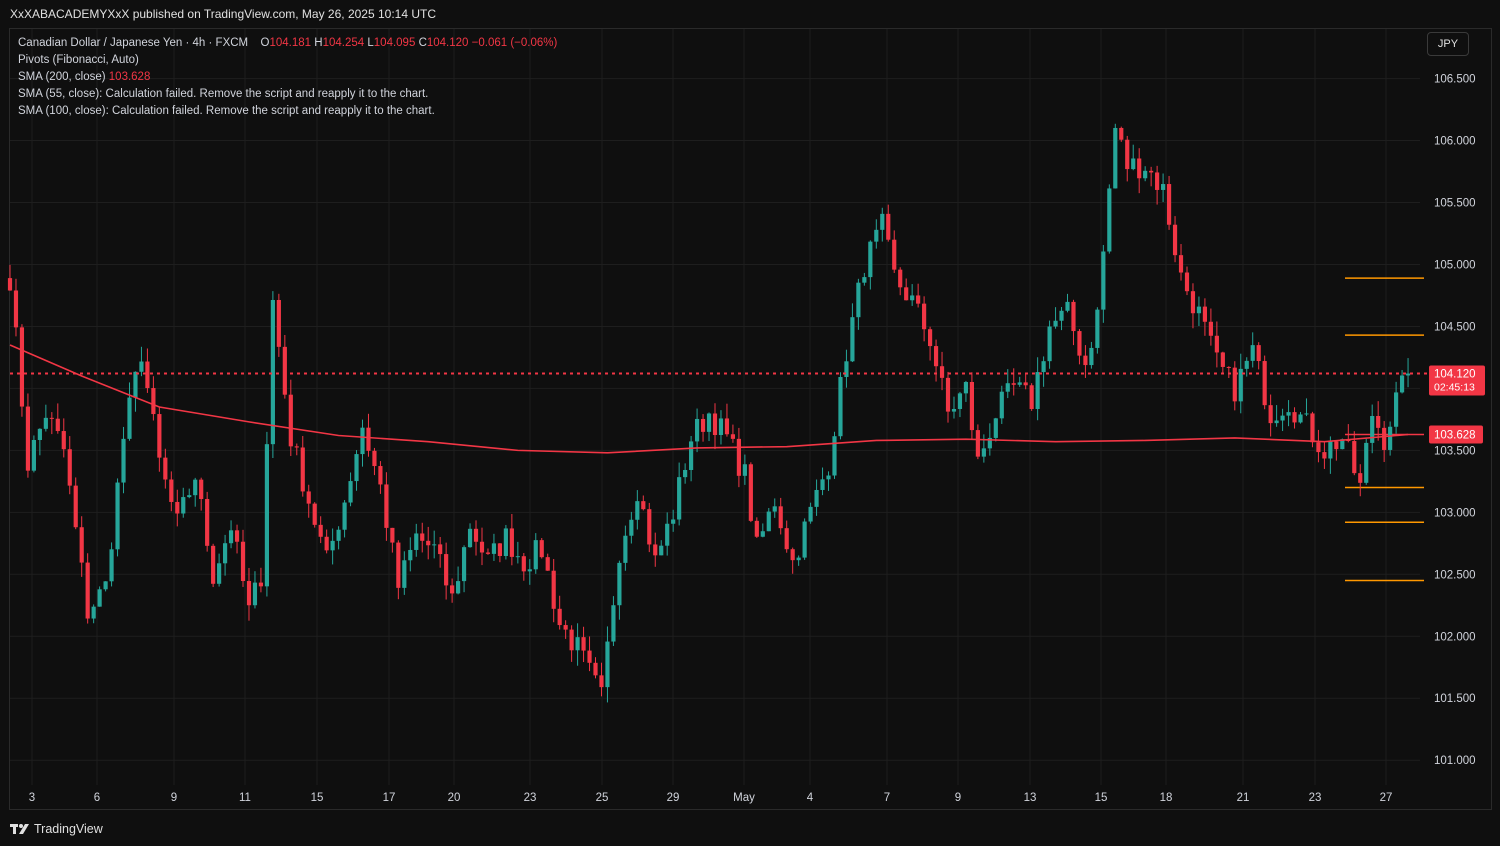 This screenshot has width=1500, height=846. What do you see at coordinates (62, 77) in the screenshot?
I see `sma200-label: SMA (200, close)` at bounding box center [62, 77].